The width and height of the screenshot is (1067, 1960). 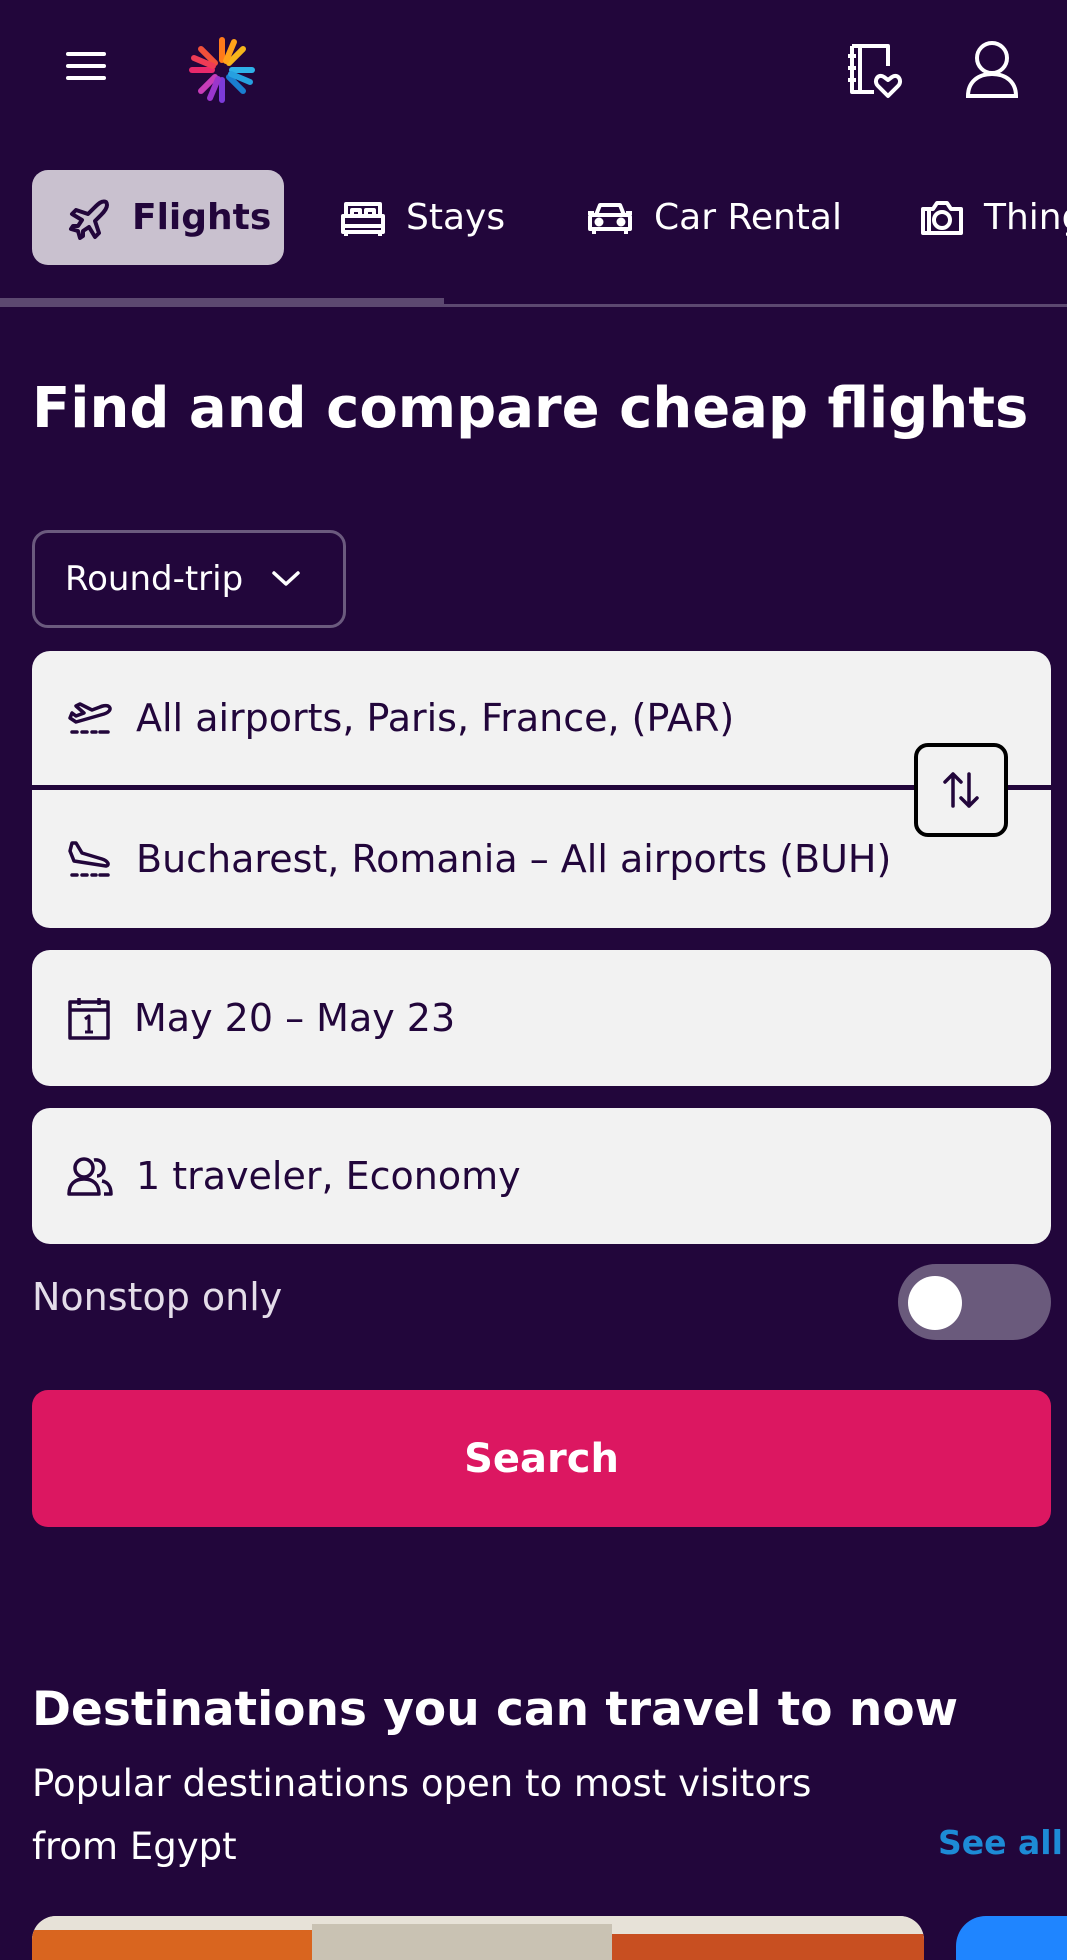 I want to click on swap-arrows-icon, so click(x=961, y=790).